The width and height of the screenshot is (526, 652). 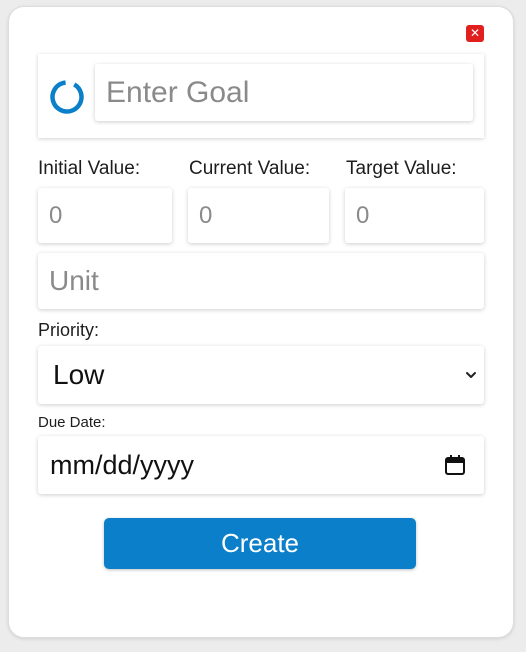 I want to click on unit-input, so click(x=261, y=281).